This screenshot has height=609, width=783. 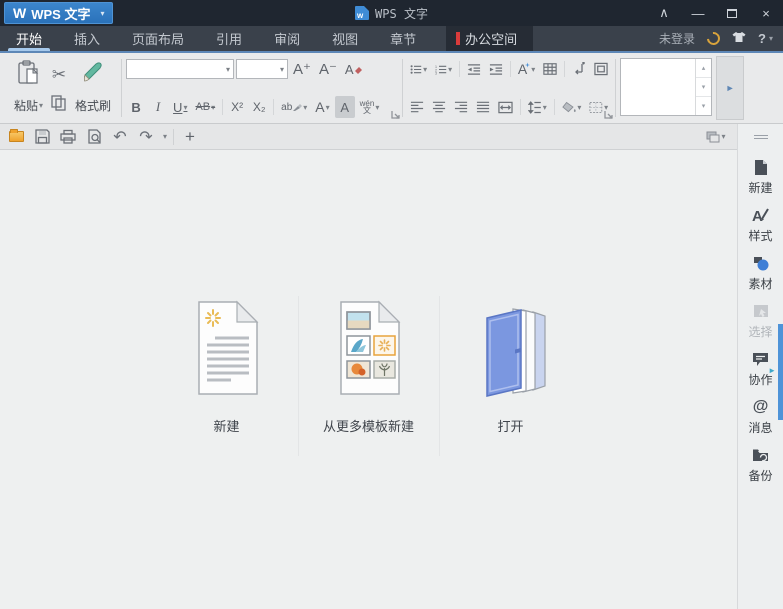 What do you see at coordinates (511, 376) in the screenshot?
I see `open-card: 打开` at bounding box center [511, 376].